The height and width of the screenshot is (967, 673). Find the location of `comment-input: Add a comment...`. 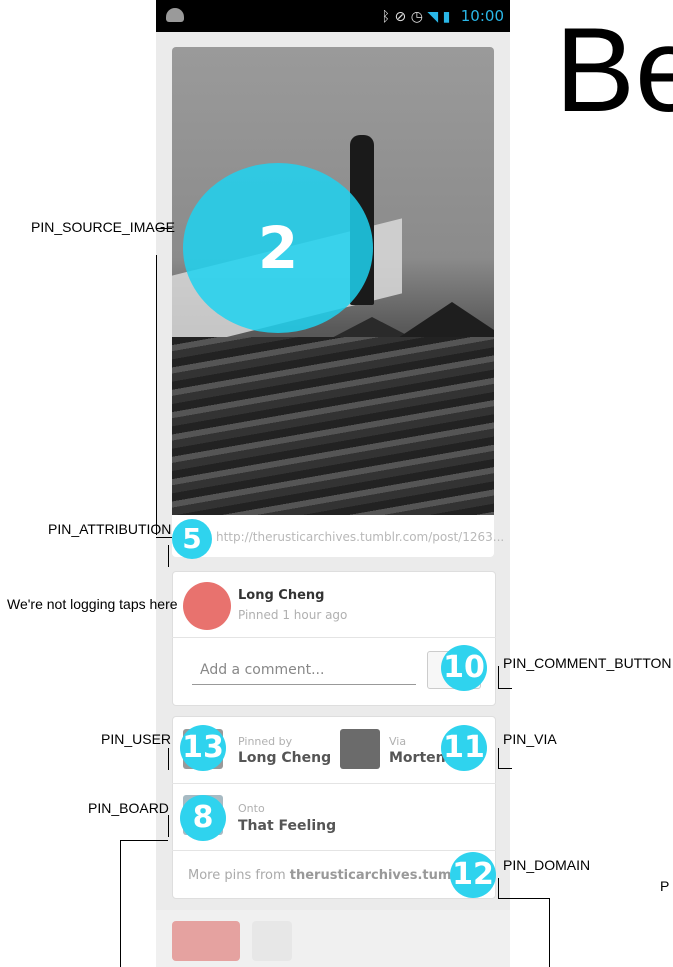

comment-input: Add a comment... is located at coordinates (304, 669).